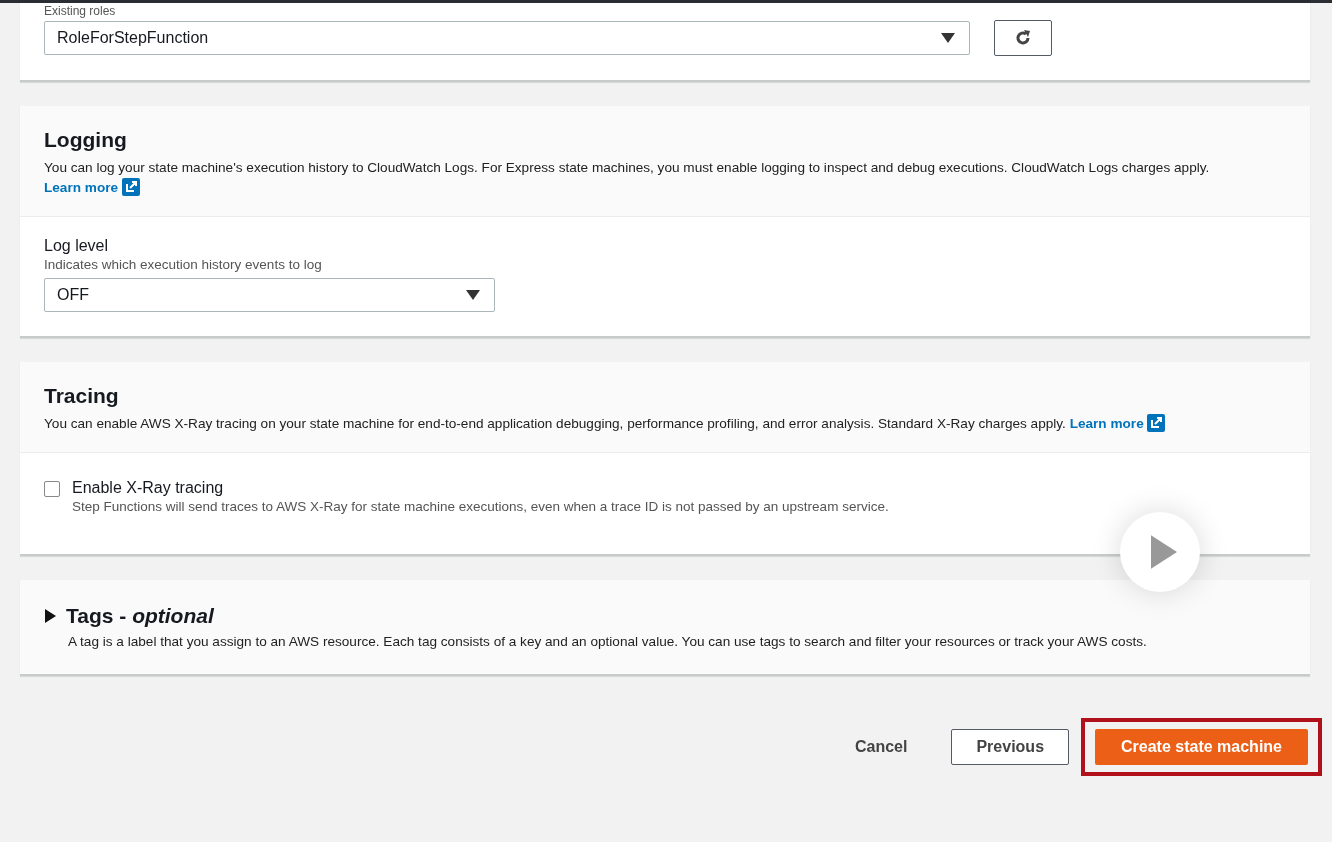  I want to click on section-description: You can log your state machine's execution history to CloudWatch Logs. For Express state machines, you must enable logging to inspect and debug executions. CloudWatch Logs charges apply. Learn more, so click(627, 178).